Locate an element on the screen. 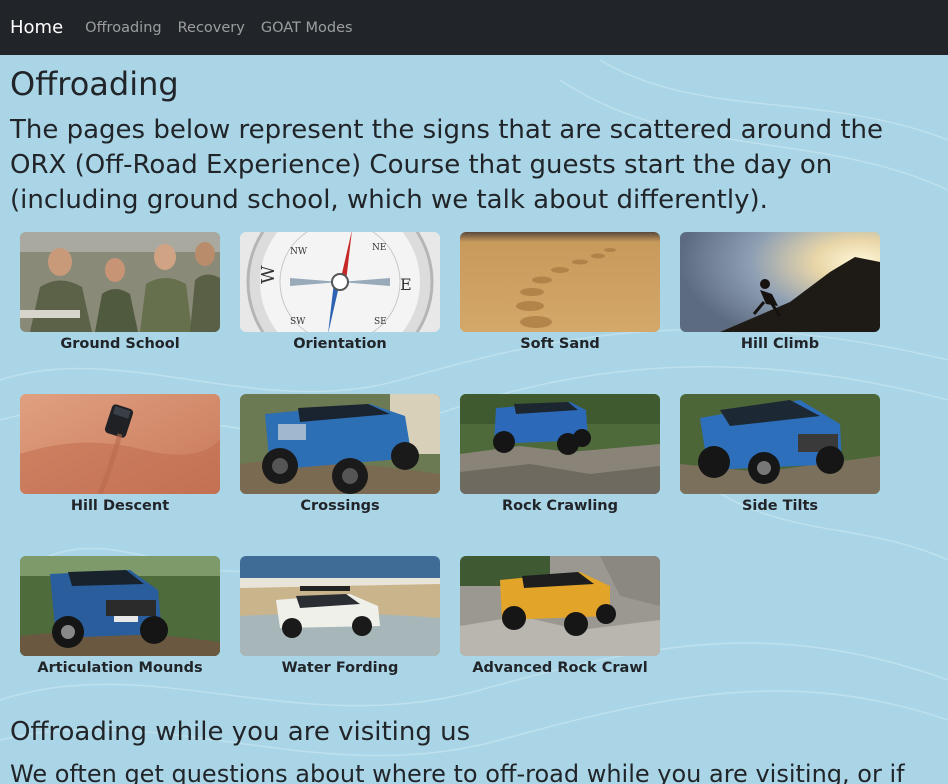 The image size is (948, 784). crossings-image is located at coordinates (340, 444).